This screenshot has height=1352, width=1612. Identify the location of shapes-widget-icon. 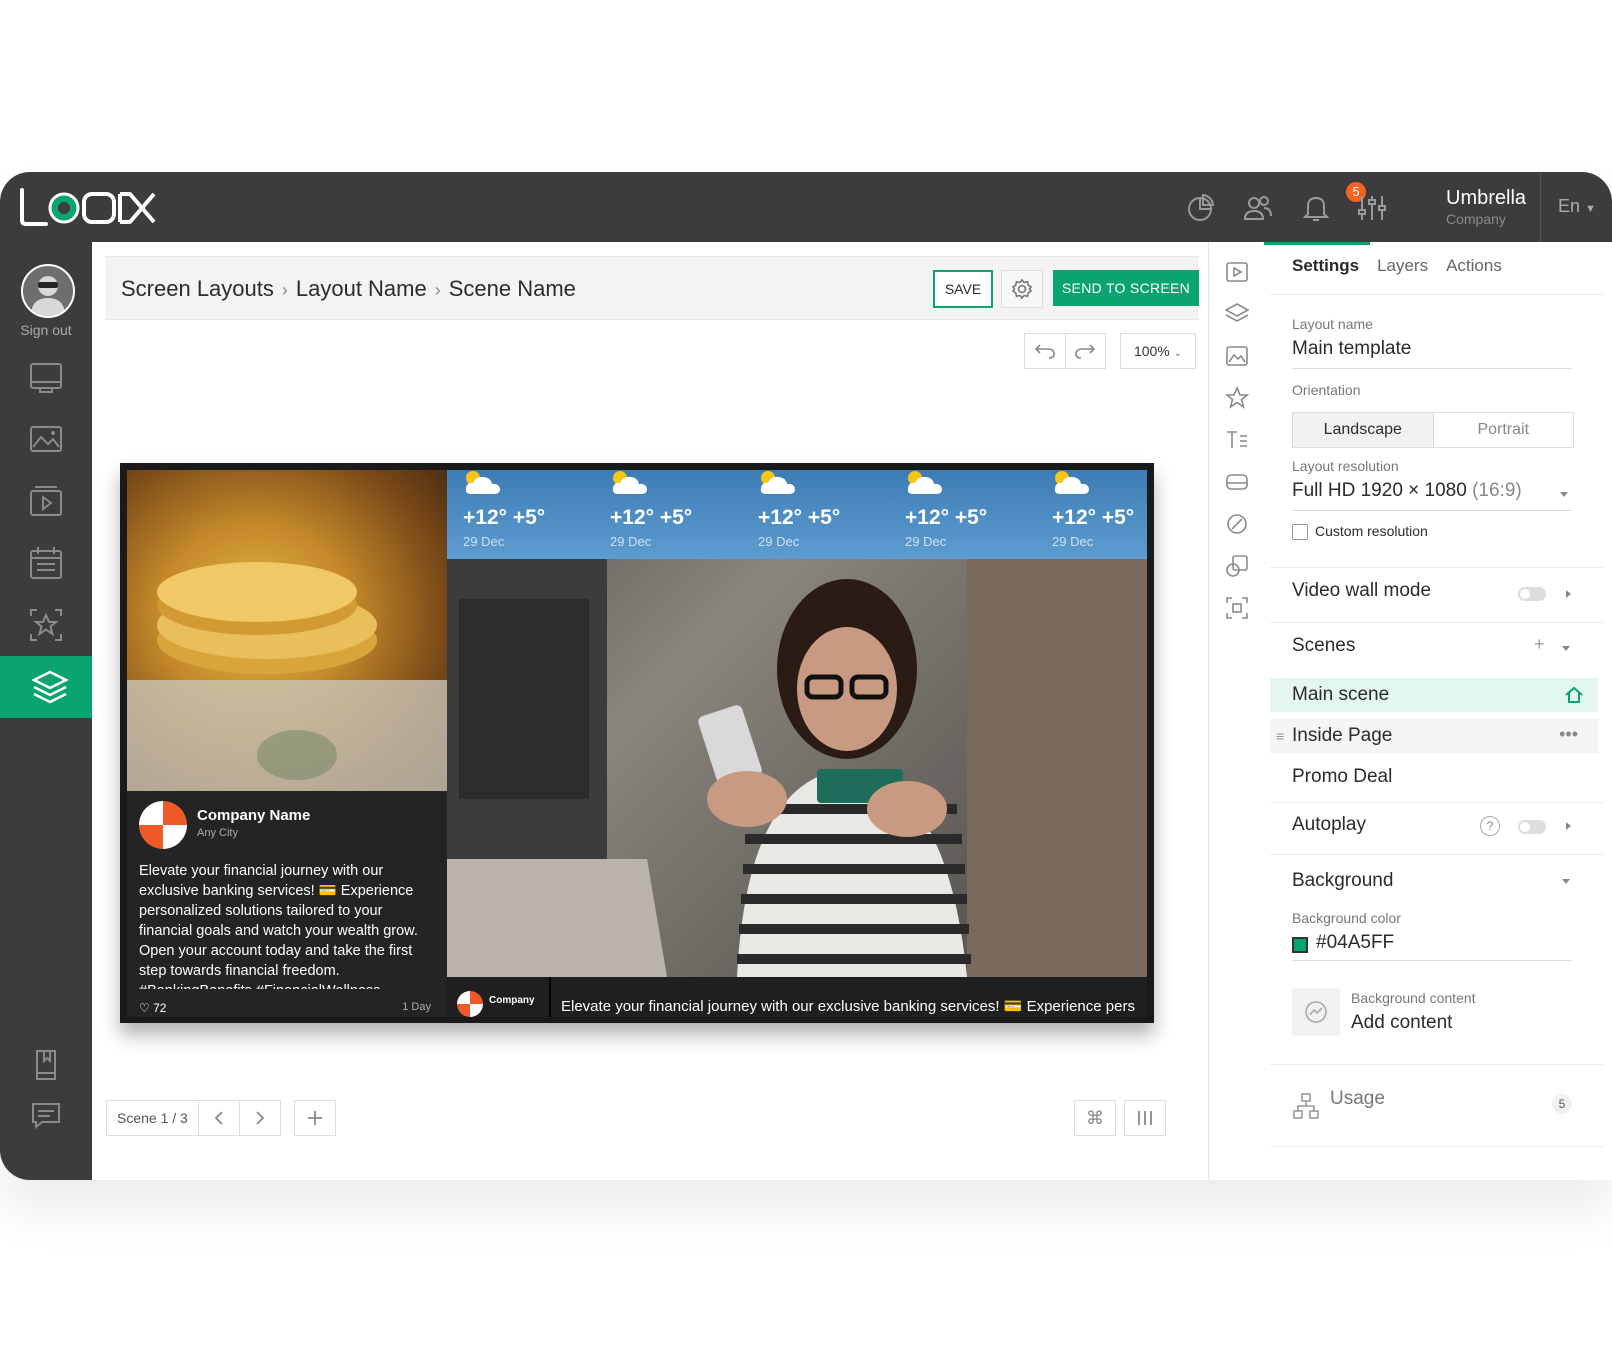
(1237, 566).